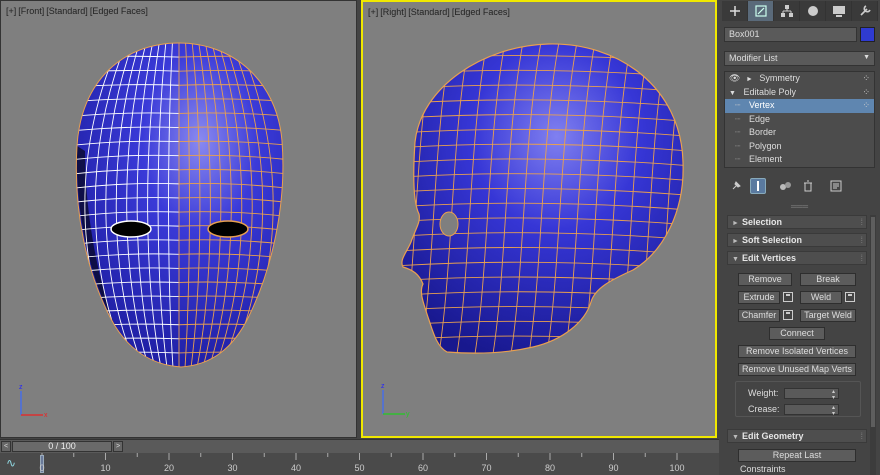 The width and height of the screenshot is (880, 475). What do you see at coordinates (763, 469) in the screenshot?
I see `constraints-label: Constraints` at bounding box center [763, 469].